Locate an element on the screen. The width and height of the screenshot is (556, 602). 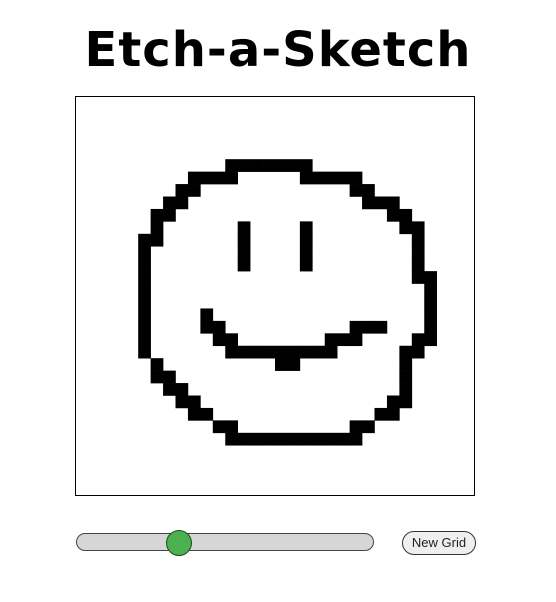
grid-size-slider is located at coordinates (226, 544).